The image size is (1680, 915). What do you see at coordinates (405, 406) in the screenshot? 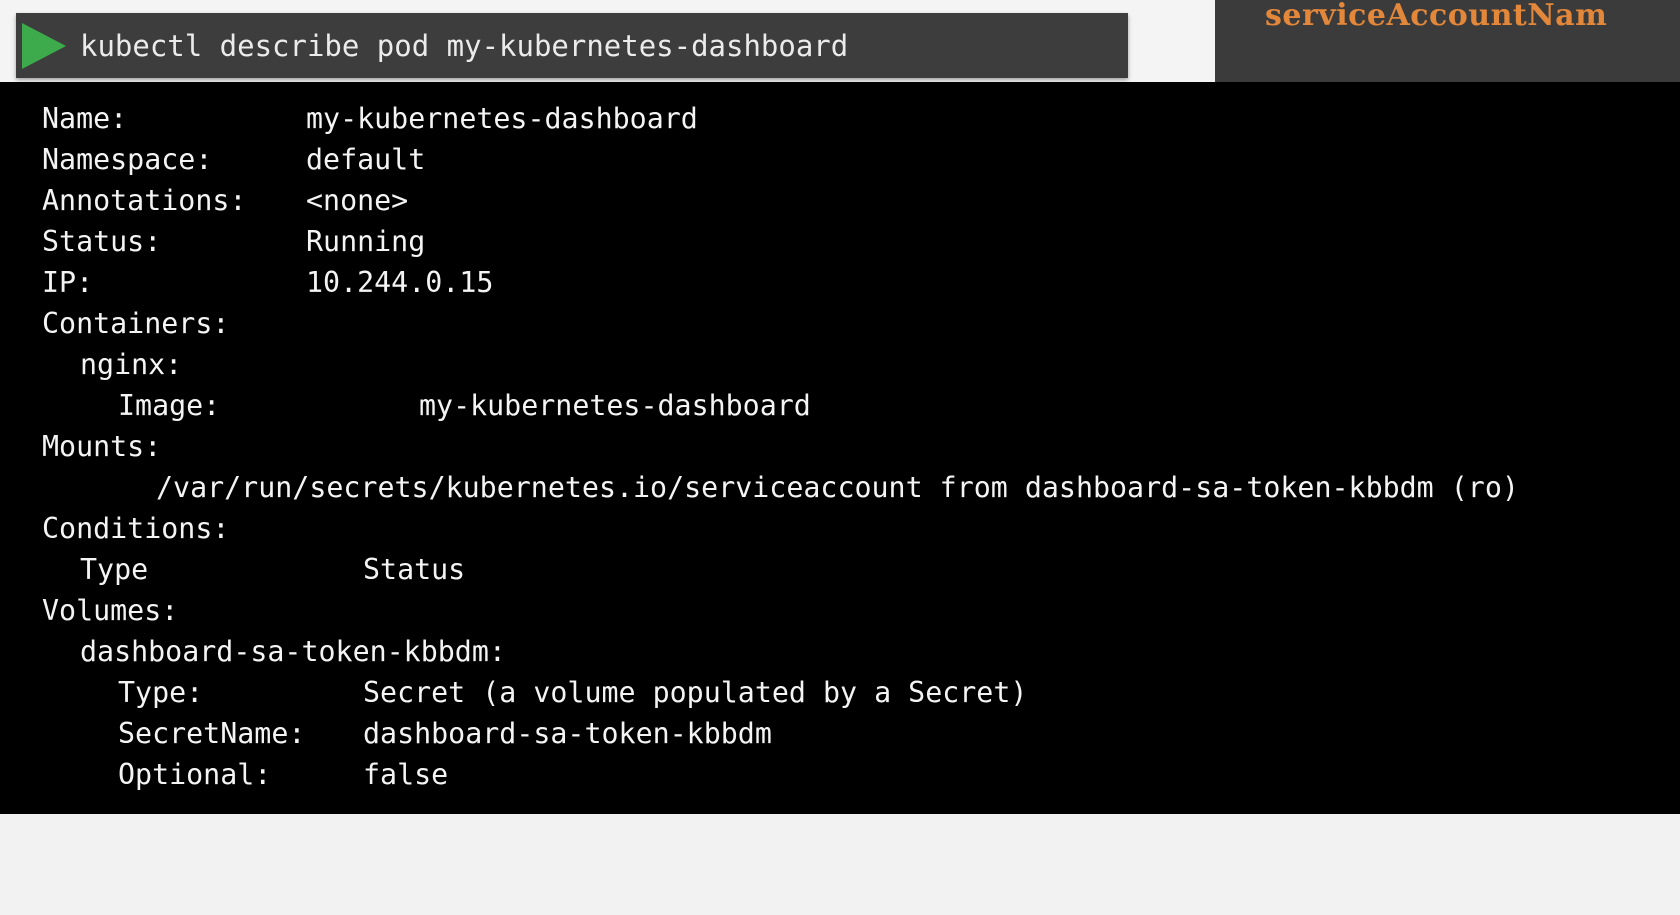
I see `line-image: Image: my-kubernetes-dashboard` at bounding box center [405, 406].